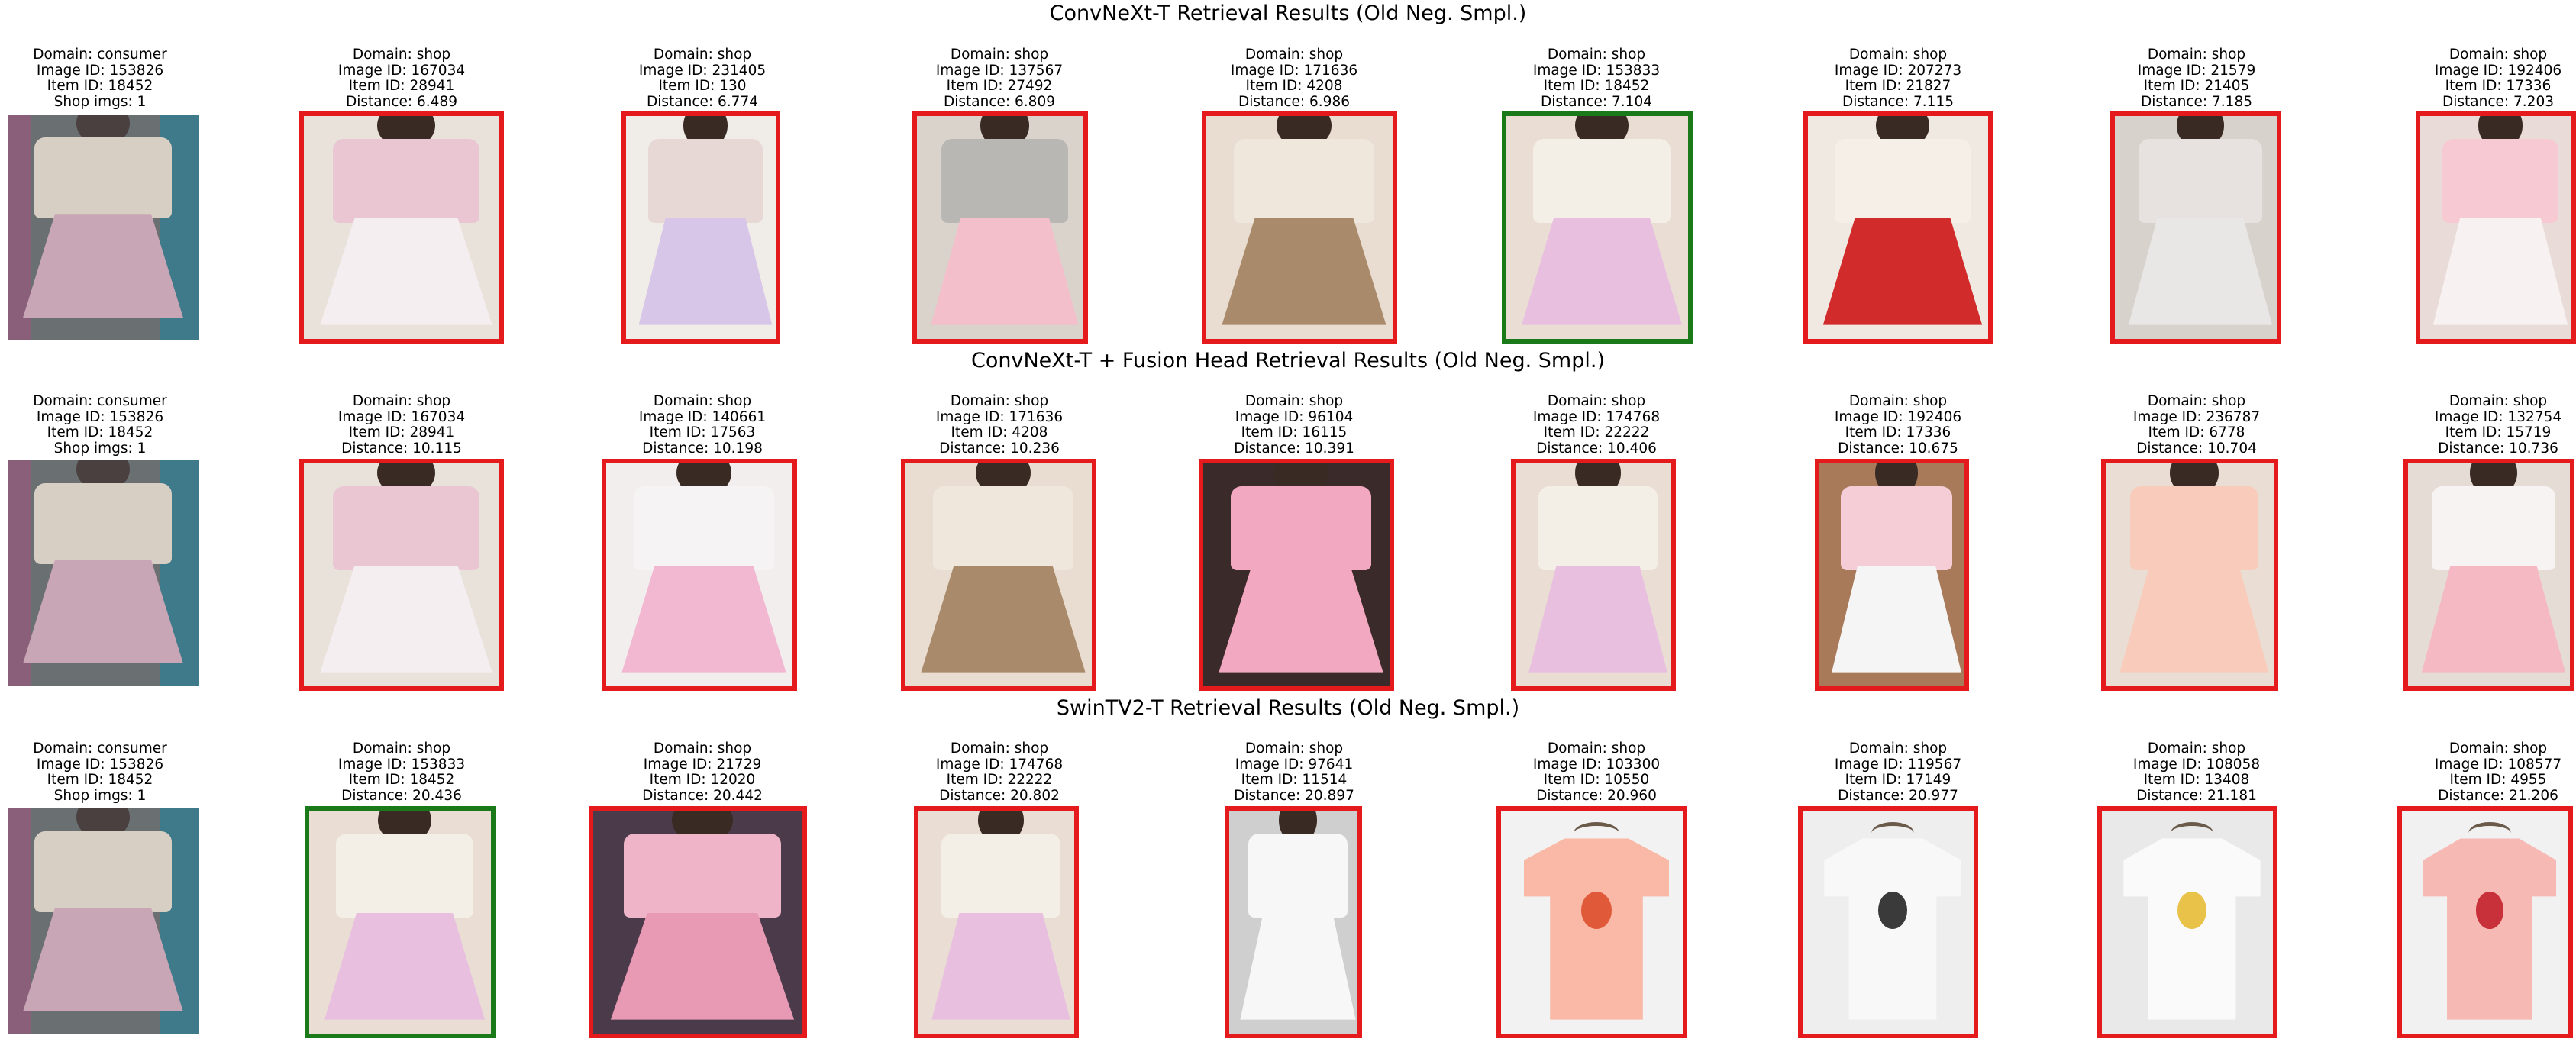 Image resolution: width=2576 pixels, height=1042 pixels. Describe the element at coordinates (1294, 448) in the screenshot. I see `caption-distance: Distance: 10.391` at that location.